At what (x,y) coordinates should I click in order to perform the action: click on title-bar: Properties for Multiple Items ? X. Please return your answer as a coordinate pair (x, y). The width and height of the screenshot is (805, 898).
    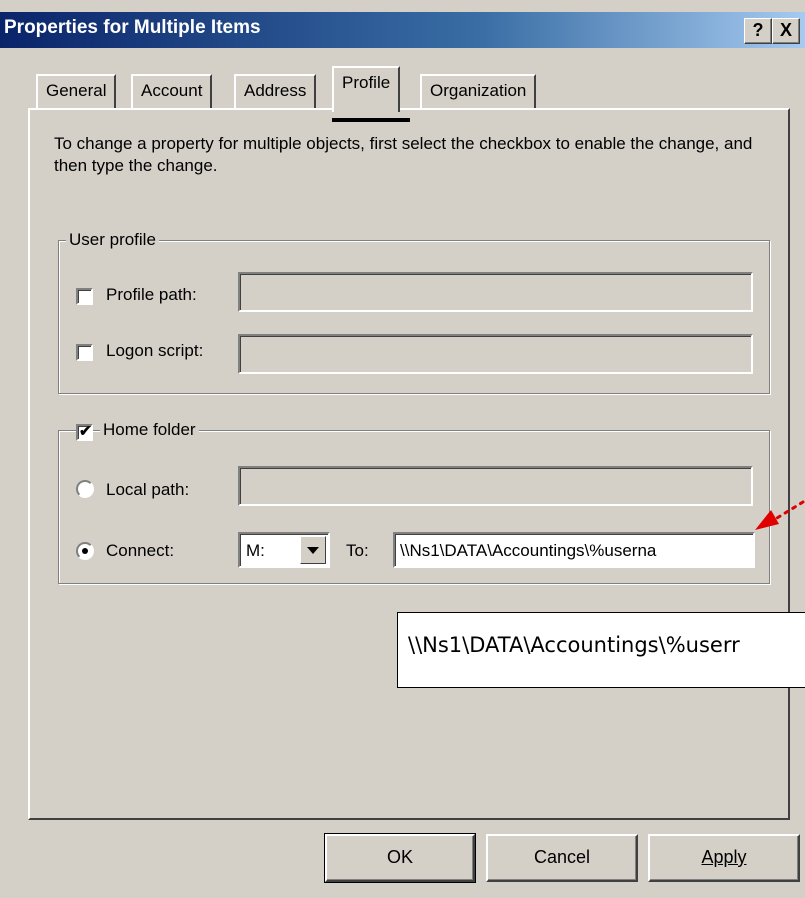
    Looking at the image, I should click on (402, 30).